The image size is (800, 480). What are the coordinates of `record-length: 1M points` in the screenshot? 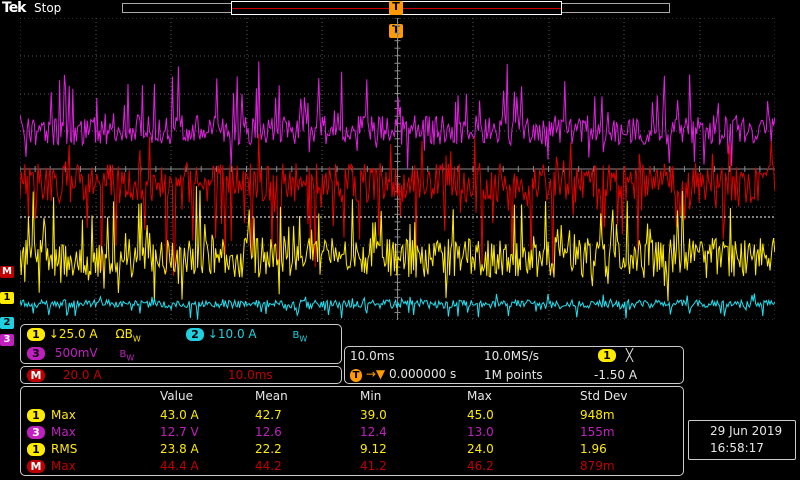 It's located at (513, 375).